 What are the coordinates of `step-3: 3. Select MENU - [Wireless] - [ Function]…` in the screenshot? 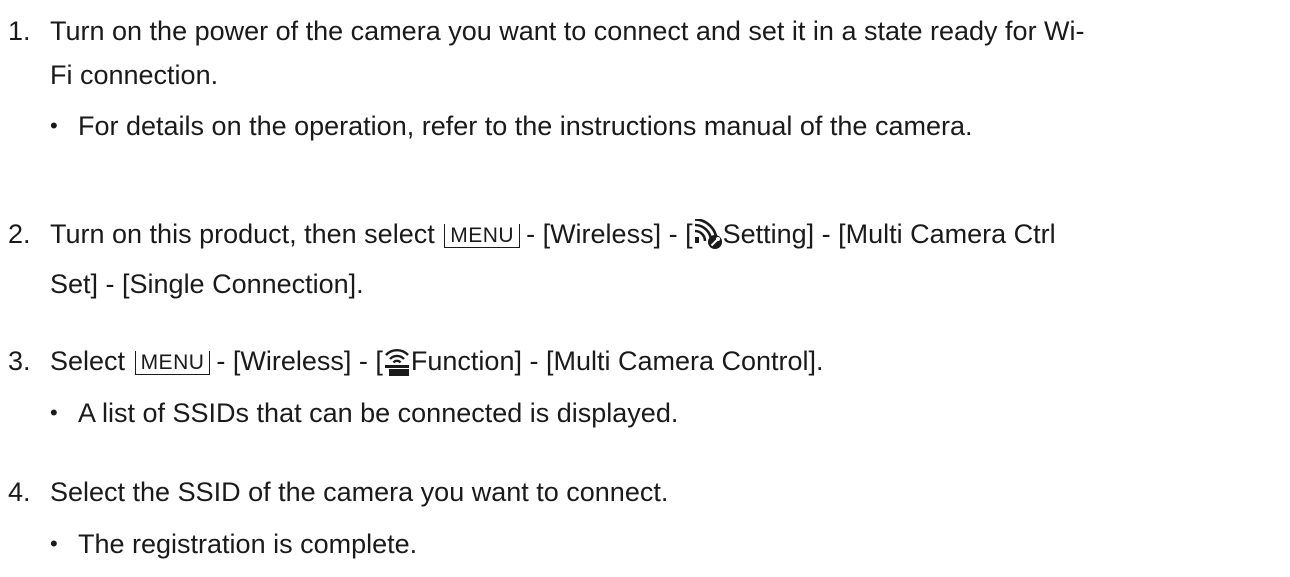 It's located at (644, 364).